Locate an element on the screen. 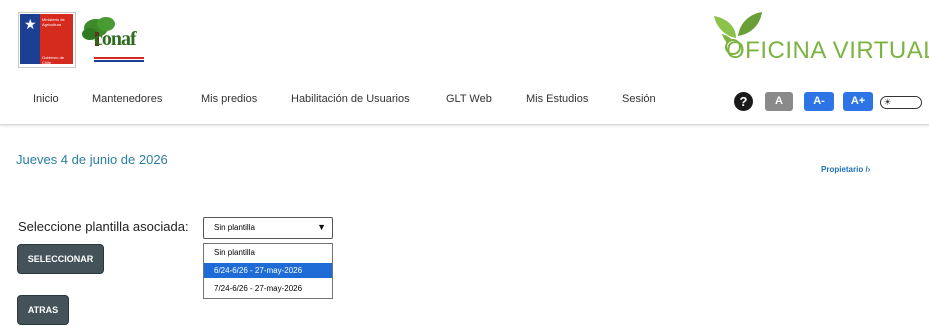  help-icon: ? is located at coordinates (743, 101).